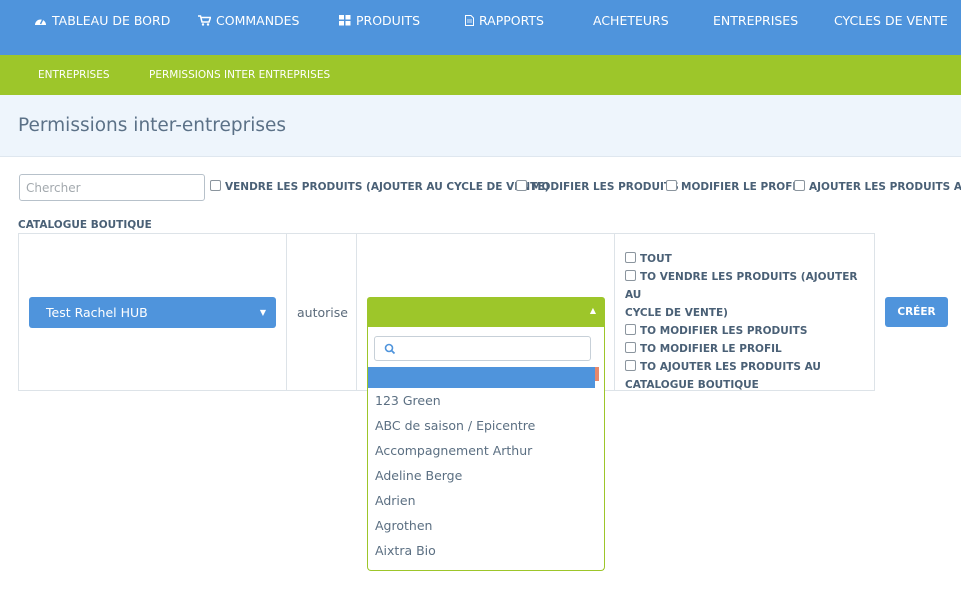  What do you see at coordinates (511, 20) in the screenshot?
I see `nav-label: RAPPORTS` at bounding box center [511, 20].